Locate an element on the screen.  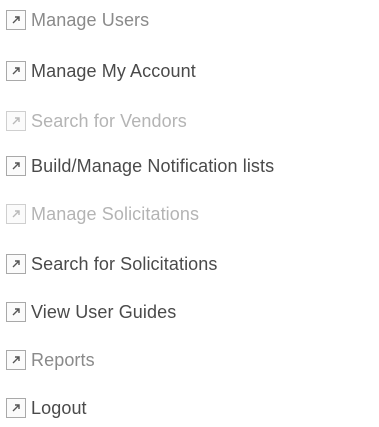
menu-item-label: Search for Solicitations is located at coordinates (124, 263).